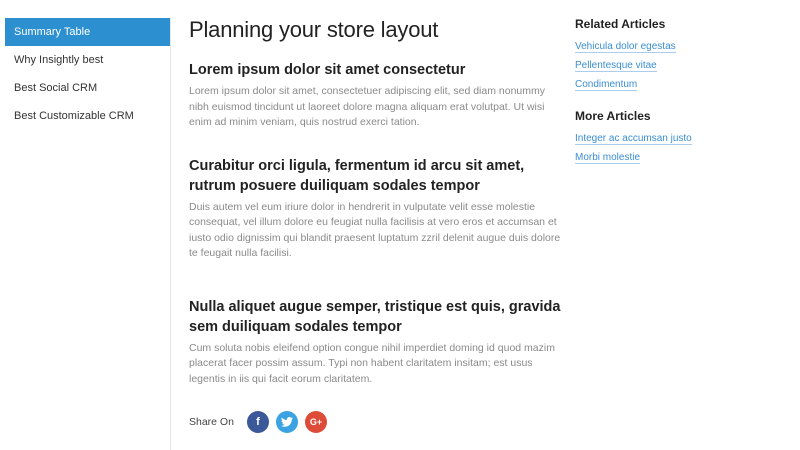  What do you see at coordinates (608, 158) in the screenshot?
I see `more-link: Morbi molestie` at bounding box center [608, 158].